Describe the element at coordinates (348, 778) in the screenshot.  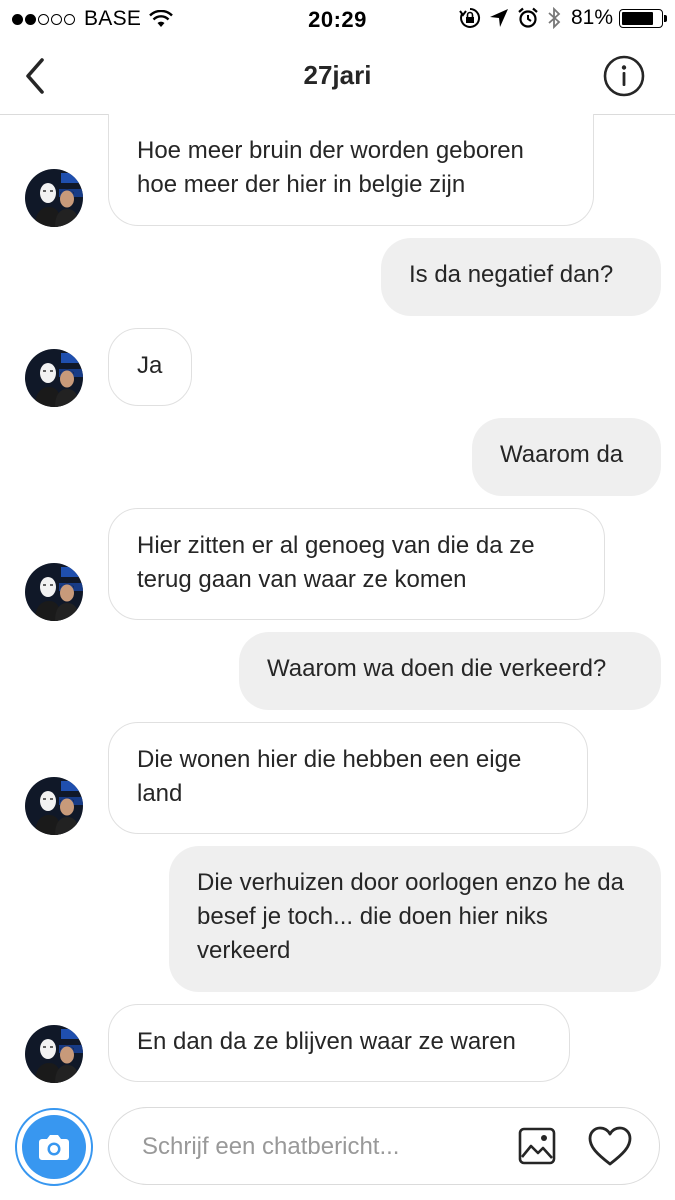
I see `message-bubble-incoming: Die wonen hier die hebben een eige land` at that location.